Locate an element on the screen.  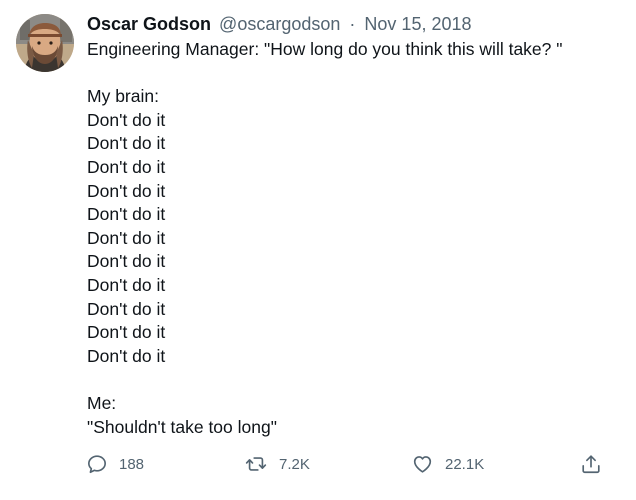
tweet-date: Nov 15, 2018 is located at coordinates (417, 24).